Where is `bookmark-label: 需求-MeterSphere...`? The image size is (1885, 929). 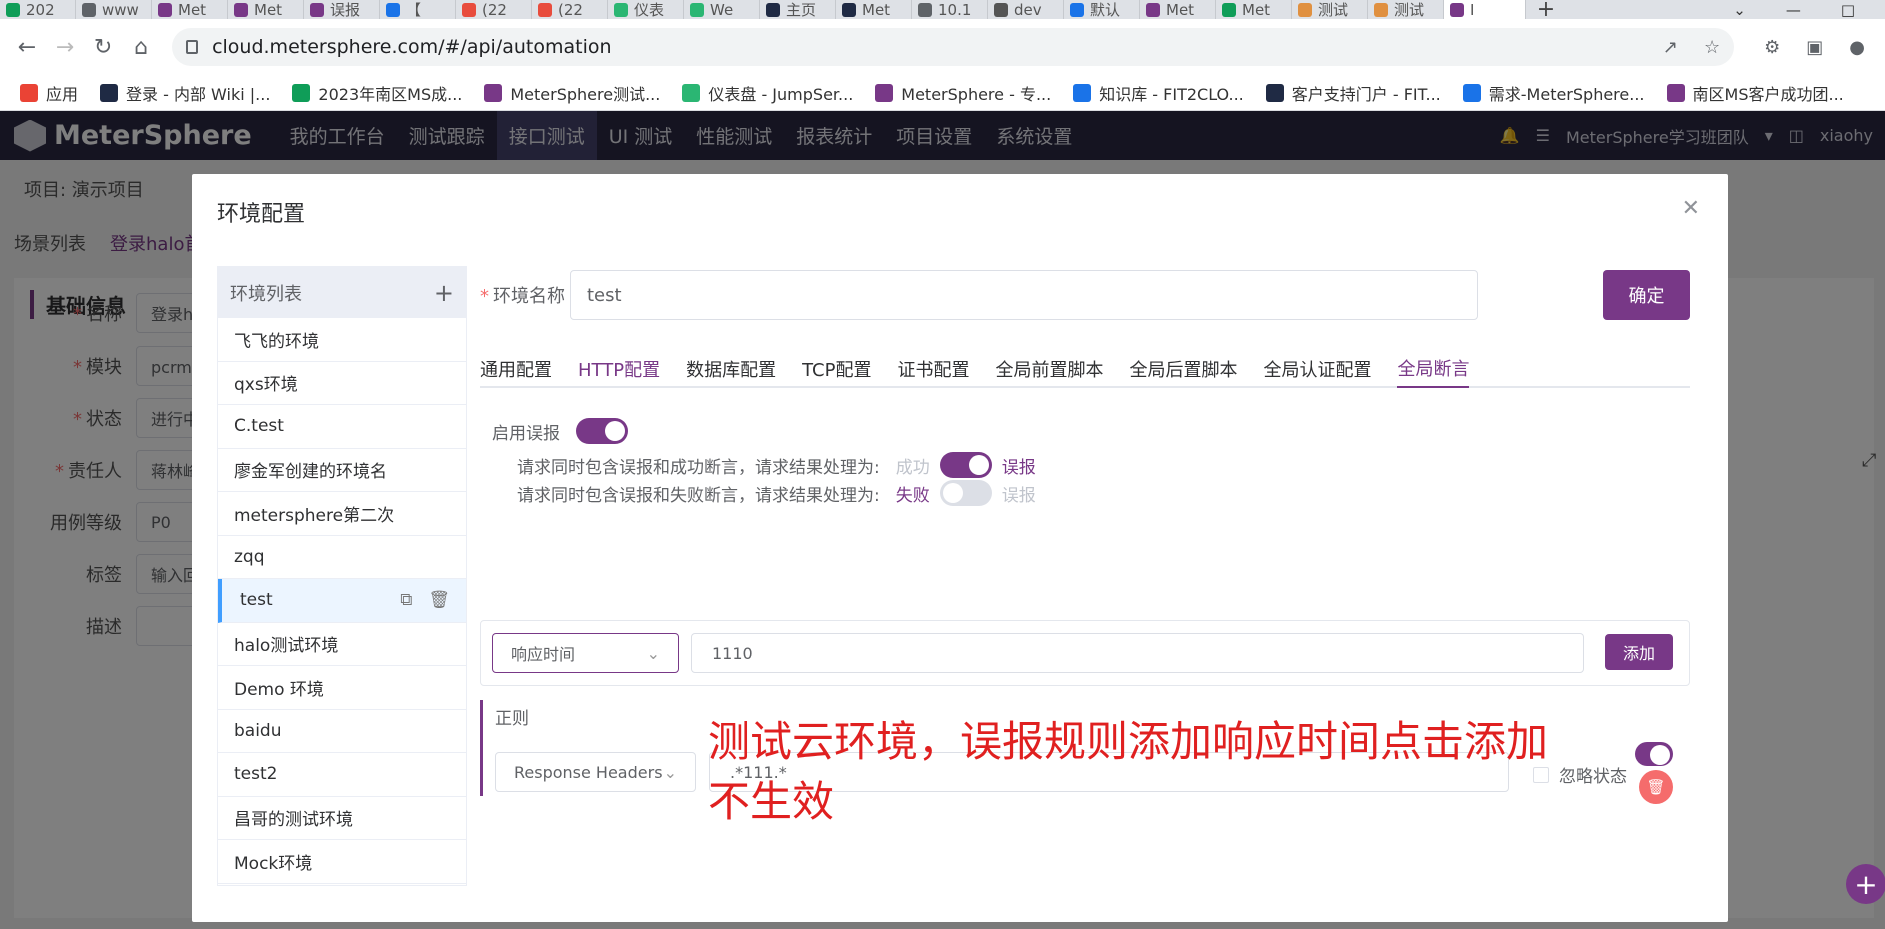
bookmark-label: 需求-MeterSphere... is located at coordinates (1566, 94).